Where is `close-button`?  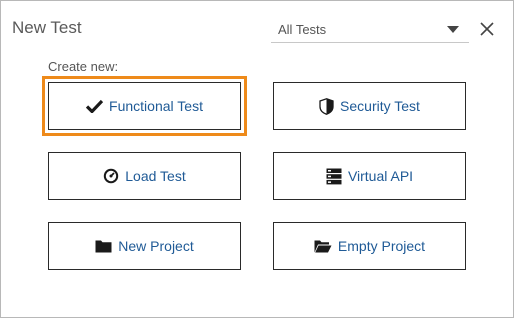 close-button is located at coordinates (487, 29).